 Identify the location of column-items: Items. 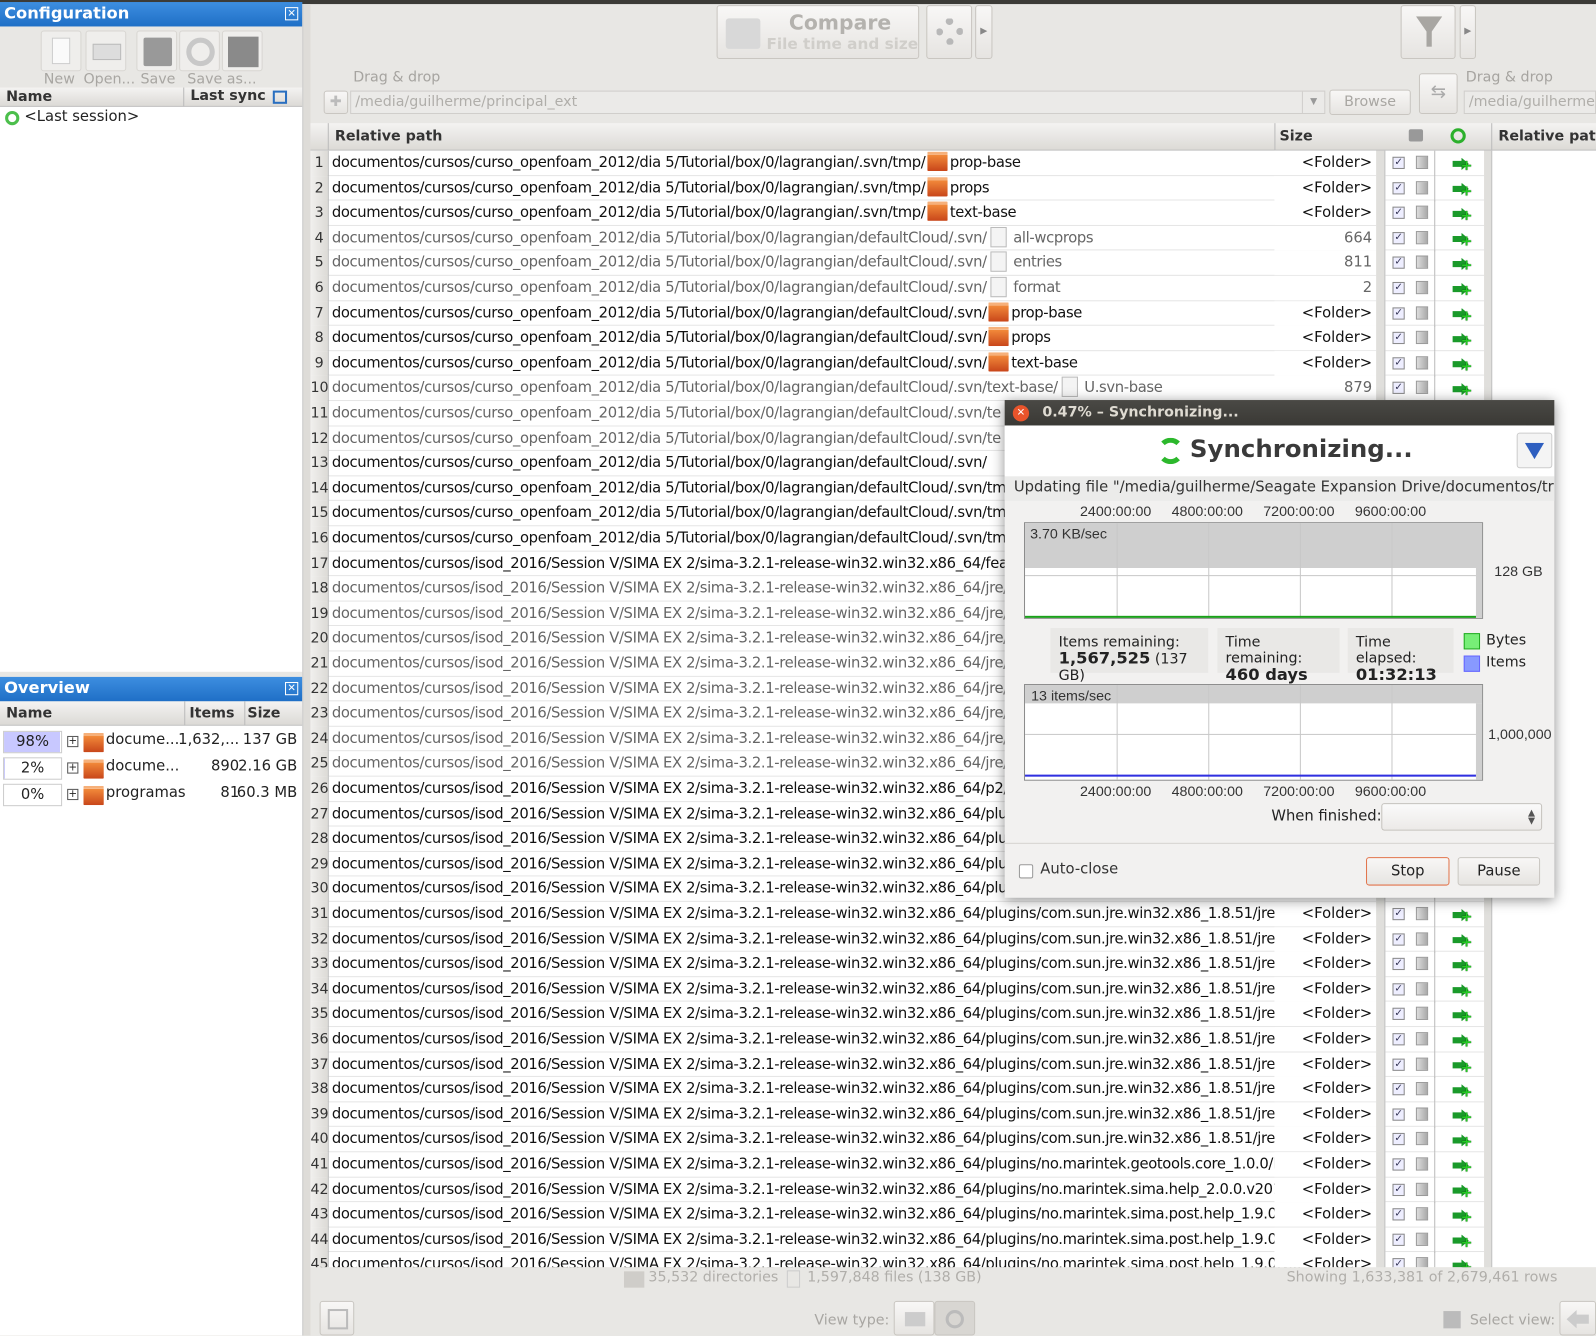
(209, 713).